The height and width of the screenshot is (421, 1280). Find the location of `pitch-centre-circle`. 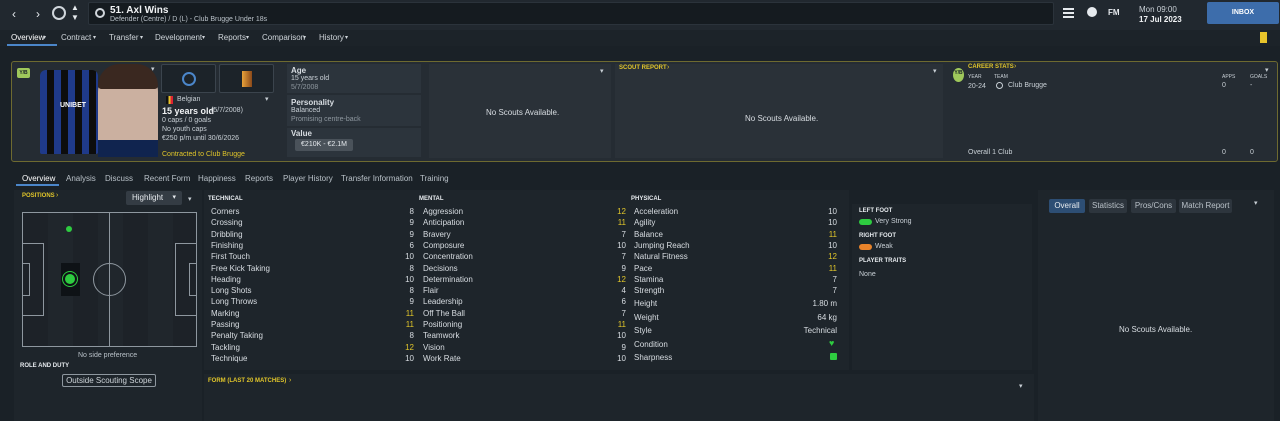

pitch-centre-circle is located at coordinates (109, 279).